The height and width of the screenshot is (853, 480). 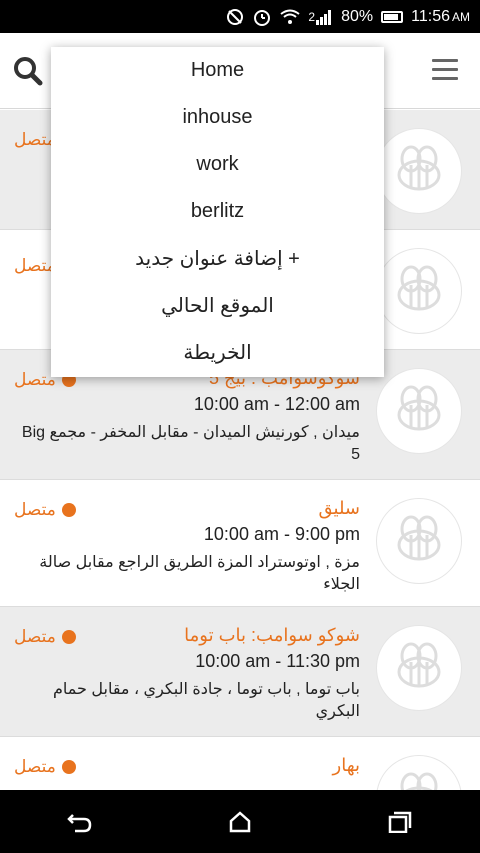 I want to click on opening-hours: 10:00 am - 12:00 am, so click(x=276, y=404).